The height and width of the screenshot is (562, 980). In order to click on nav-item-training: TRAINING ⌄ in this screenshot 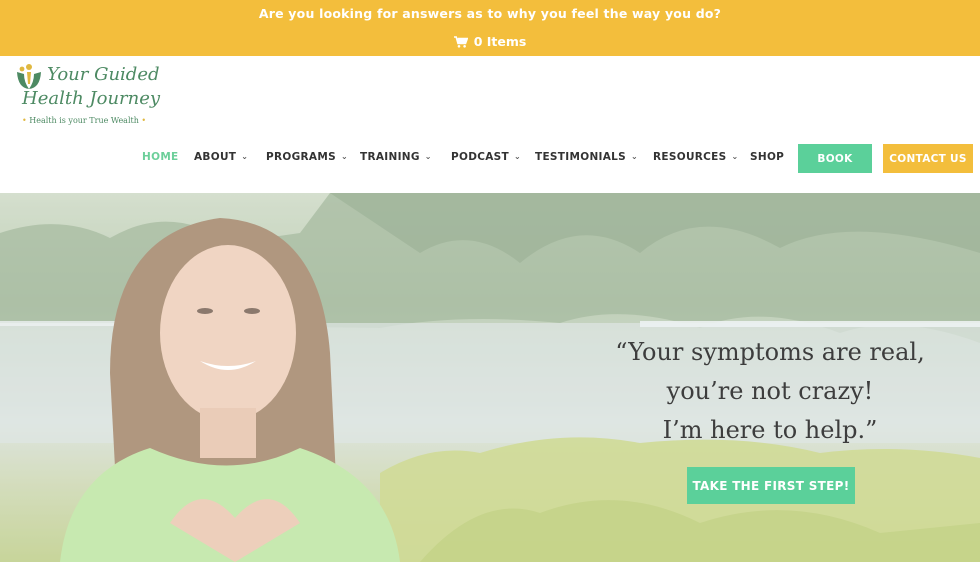, I will do `click(396, 157)`.